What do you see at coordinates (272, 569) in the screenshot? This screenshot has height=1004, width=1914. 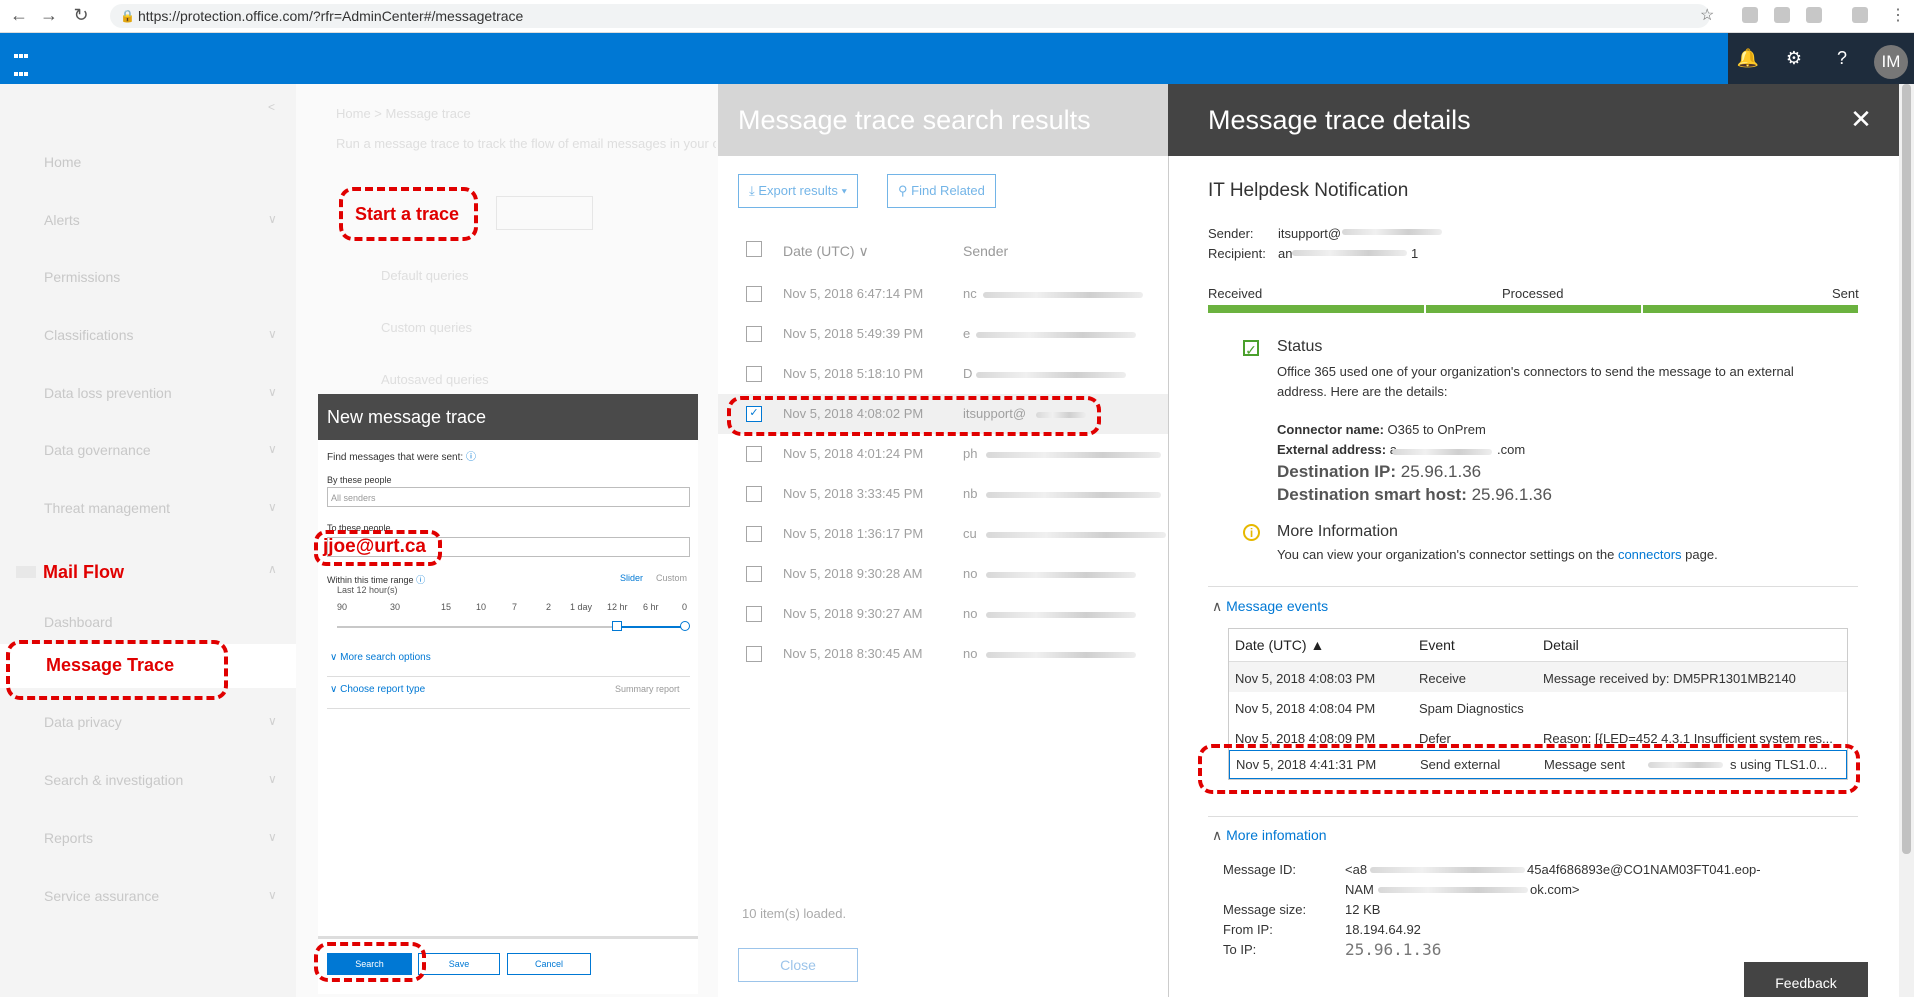 I see `chevron-up-icon: ∧` at bounding box center [272, 569].